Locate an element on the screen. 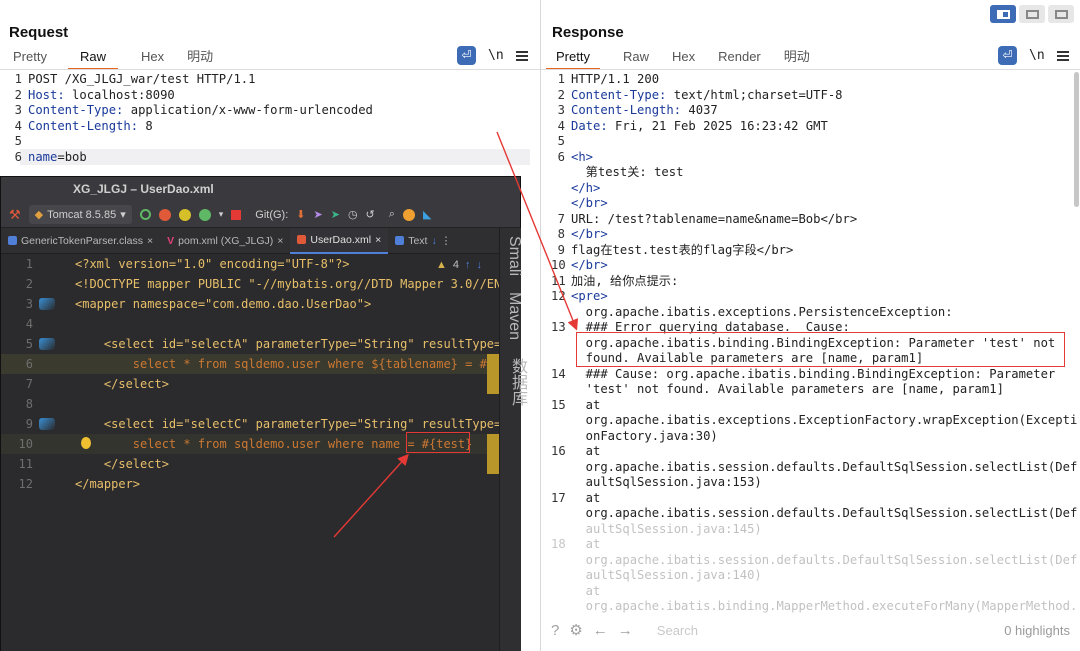 The width and height of the screenshot is (1080, 651). code-value: aultSqlSession.java:153) is located at coordinates (666, 482).